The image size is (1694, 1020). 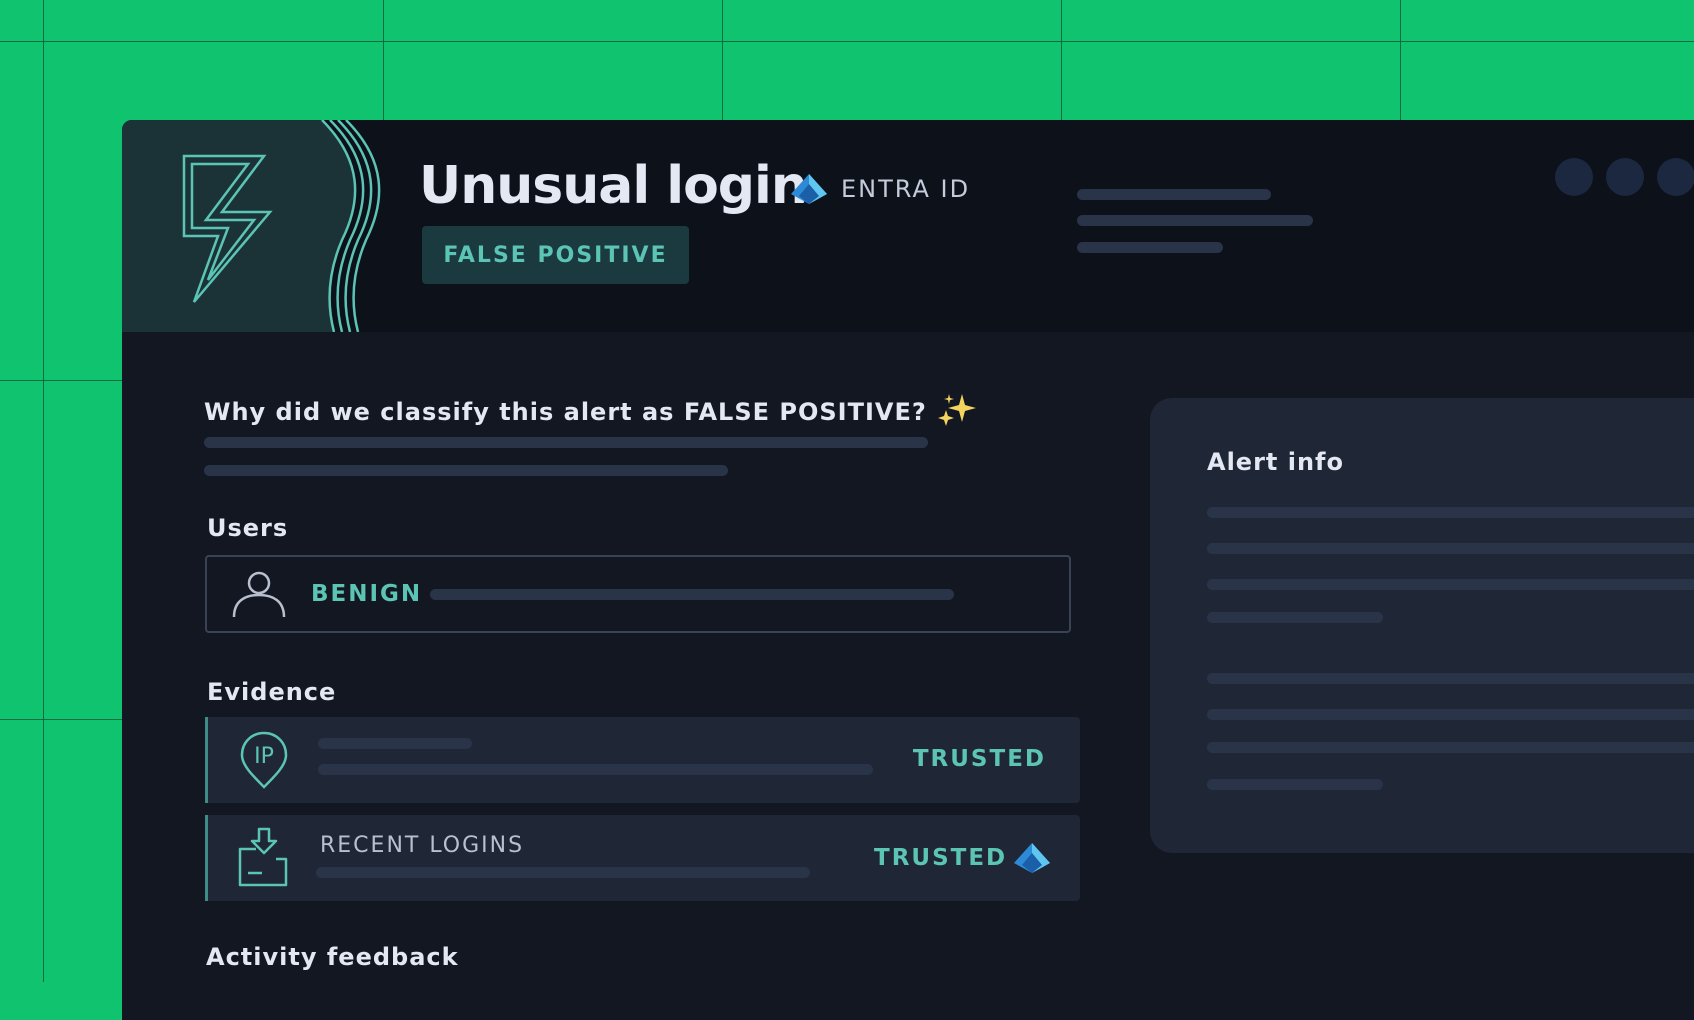 I want to click on user-card: BENIGN, so click(x=638, y=594).